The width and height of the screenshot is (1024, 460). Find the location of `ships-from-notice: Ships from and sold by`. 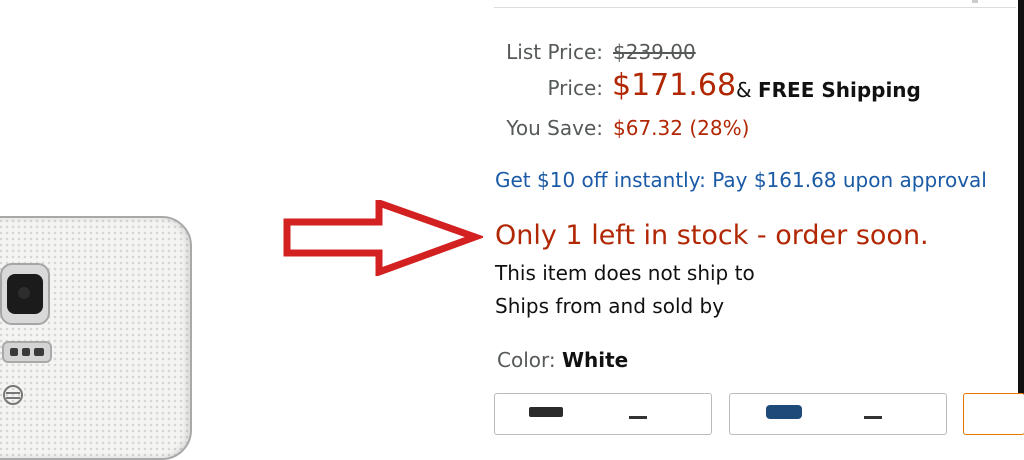

ships-from-notice: Ships from and sold by is located at coordinates (610, 306).